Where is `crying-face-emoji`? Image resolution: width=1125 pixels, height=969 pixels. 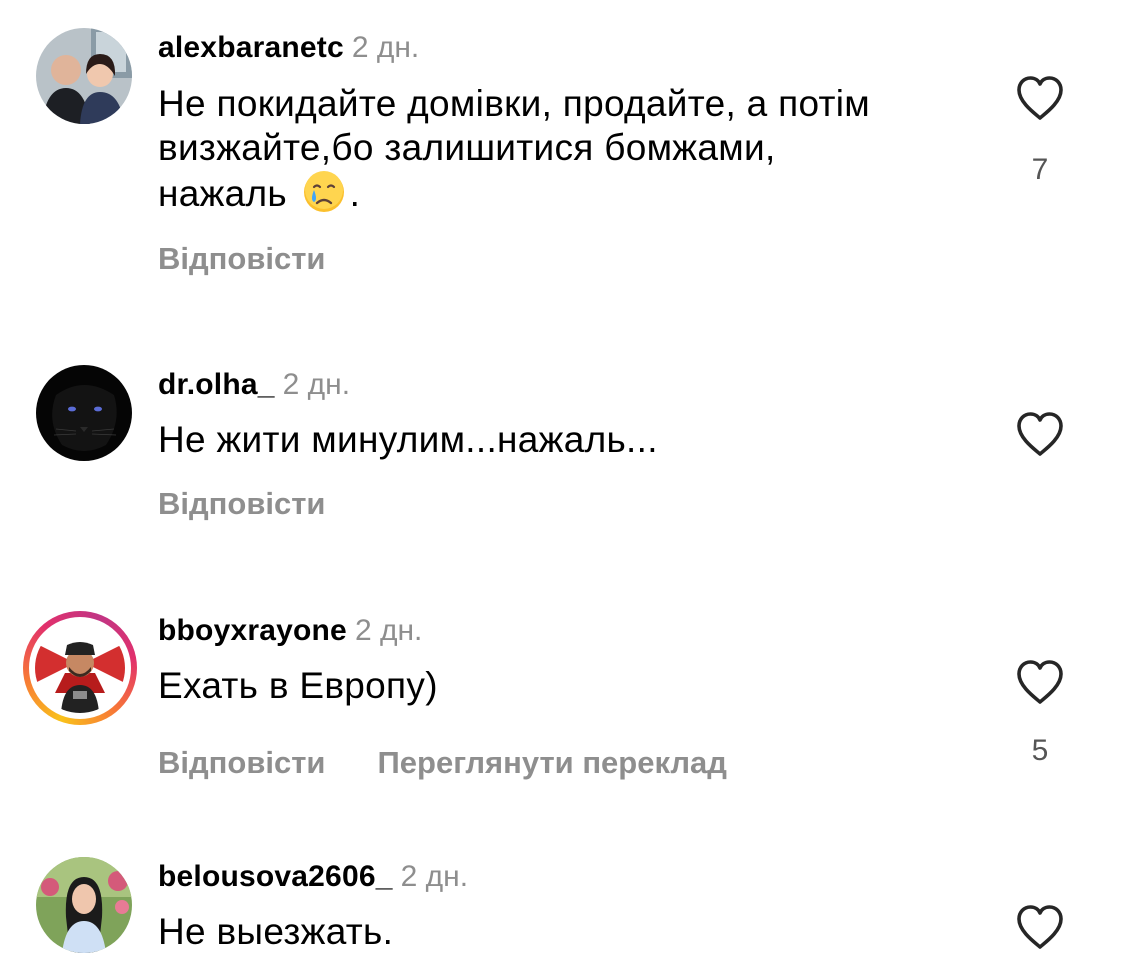 crying-face-emoji is located at coordinates (324, 192).